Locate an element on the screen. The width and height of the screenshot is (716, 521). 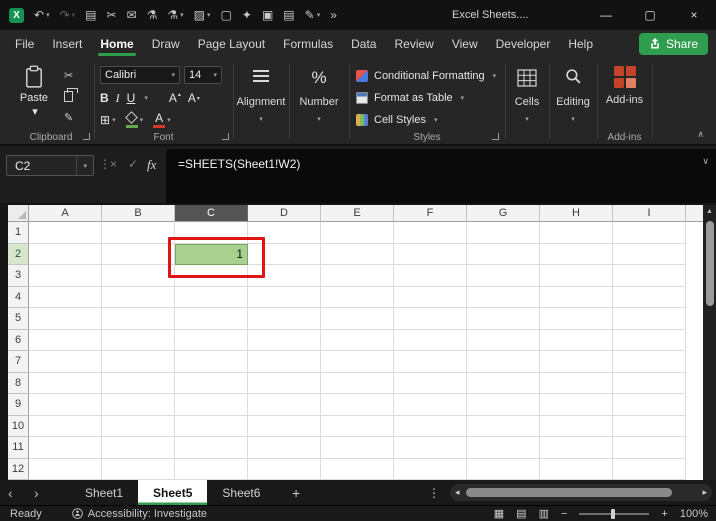
cell-H6 is located at coordinates (576, 340).